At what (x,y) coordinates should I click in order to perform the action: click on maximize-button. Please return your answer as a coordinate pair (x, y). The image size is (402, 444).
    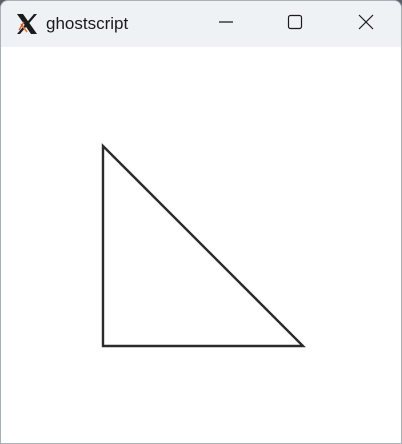
    Looking at the image, I should click on (295, 24).